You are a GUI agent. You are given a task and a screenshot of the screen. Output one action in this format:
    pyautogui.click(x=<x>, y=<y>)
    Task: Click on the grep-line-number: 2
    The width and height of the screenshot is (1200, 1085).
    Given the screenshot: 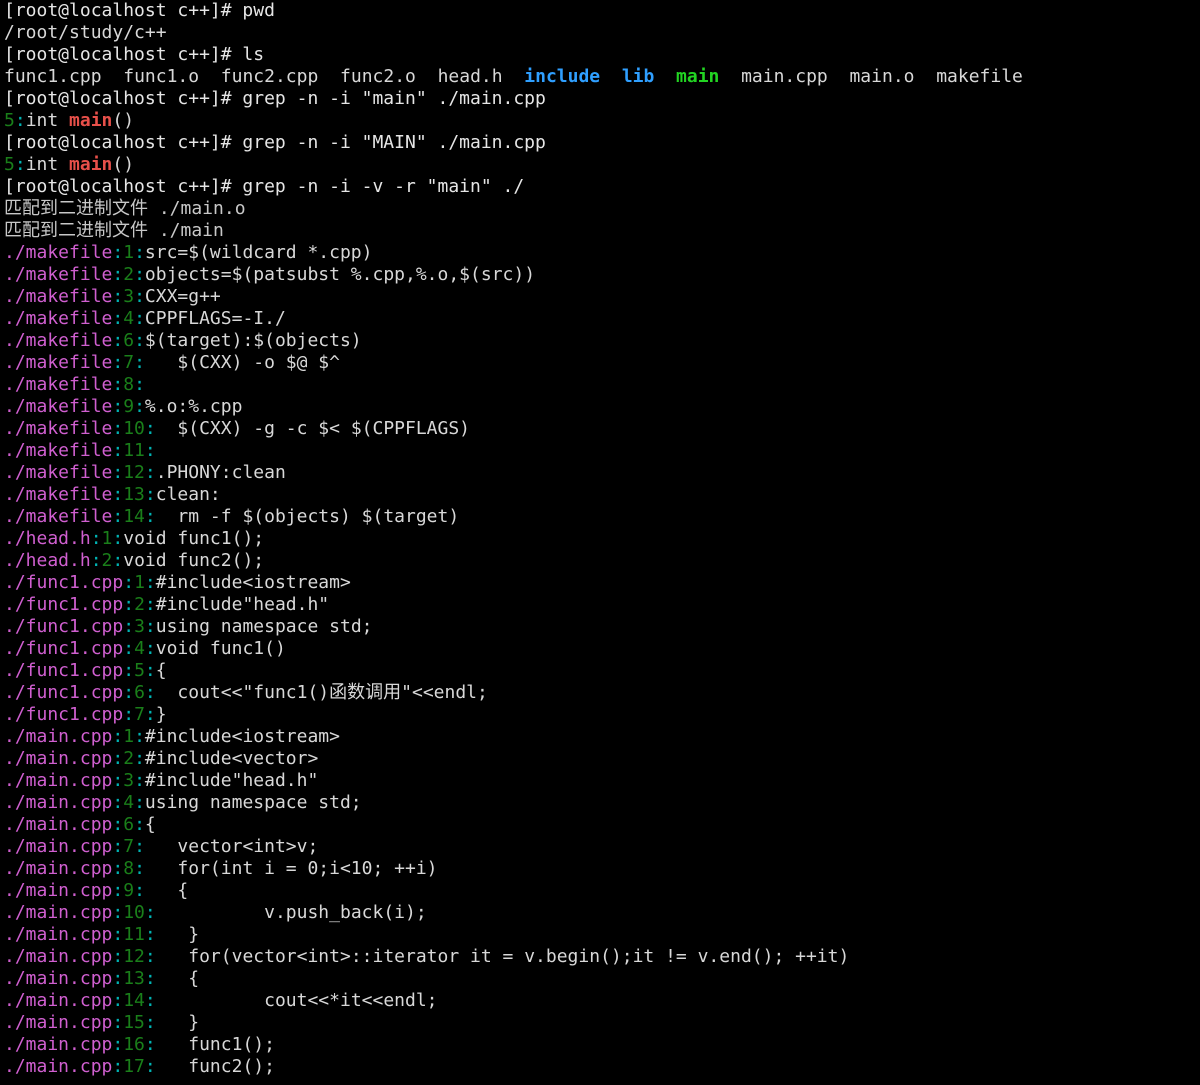 What is the action you would take?
    pyautogui.click(x=129, y=274)
    